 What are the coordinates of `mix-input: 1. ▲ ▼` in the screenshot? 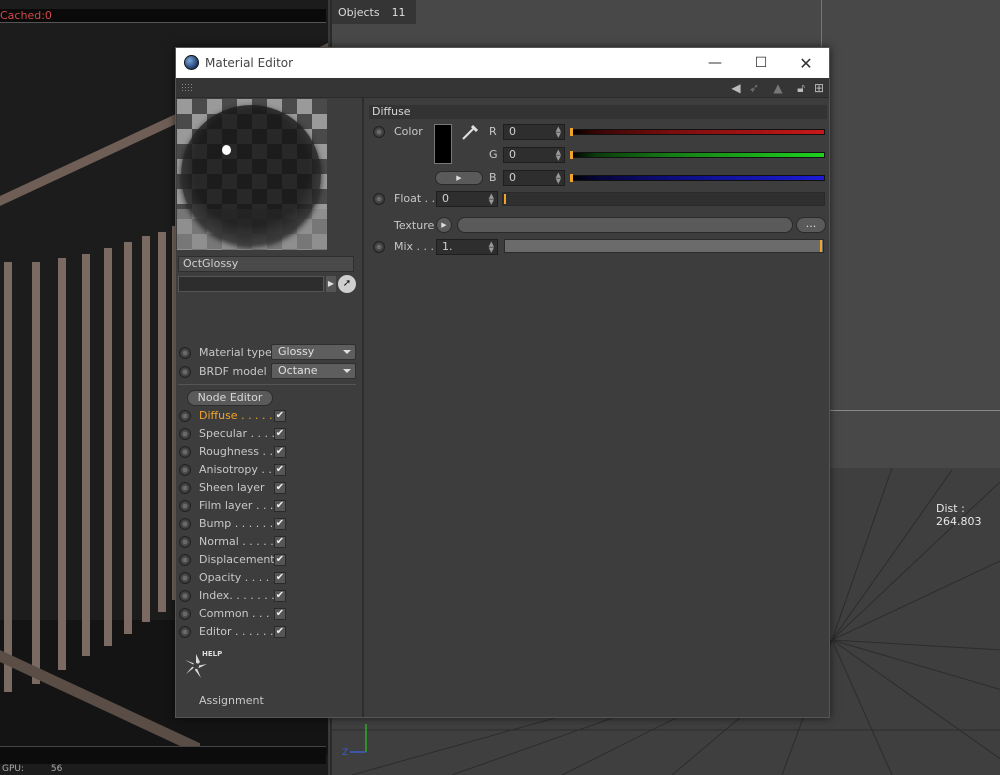 It's located at (467, 247).